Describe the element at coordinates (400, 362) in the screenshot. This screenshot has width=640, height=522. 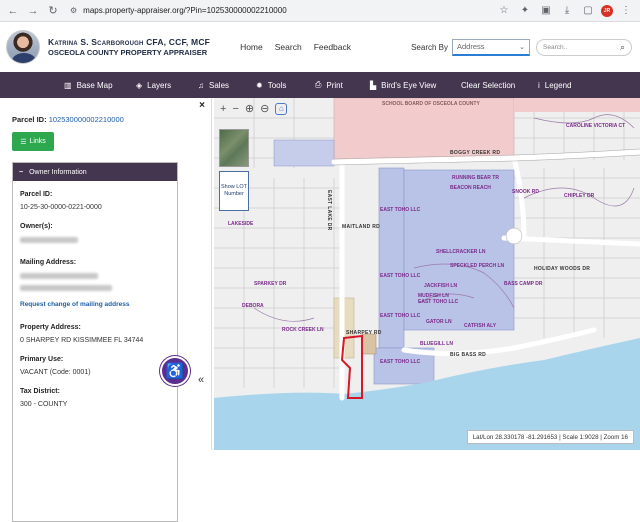
I see `map-label-east-toho-4: EAST TOHO LLC` at that location.